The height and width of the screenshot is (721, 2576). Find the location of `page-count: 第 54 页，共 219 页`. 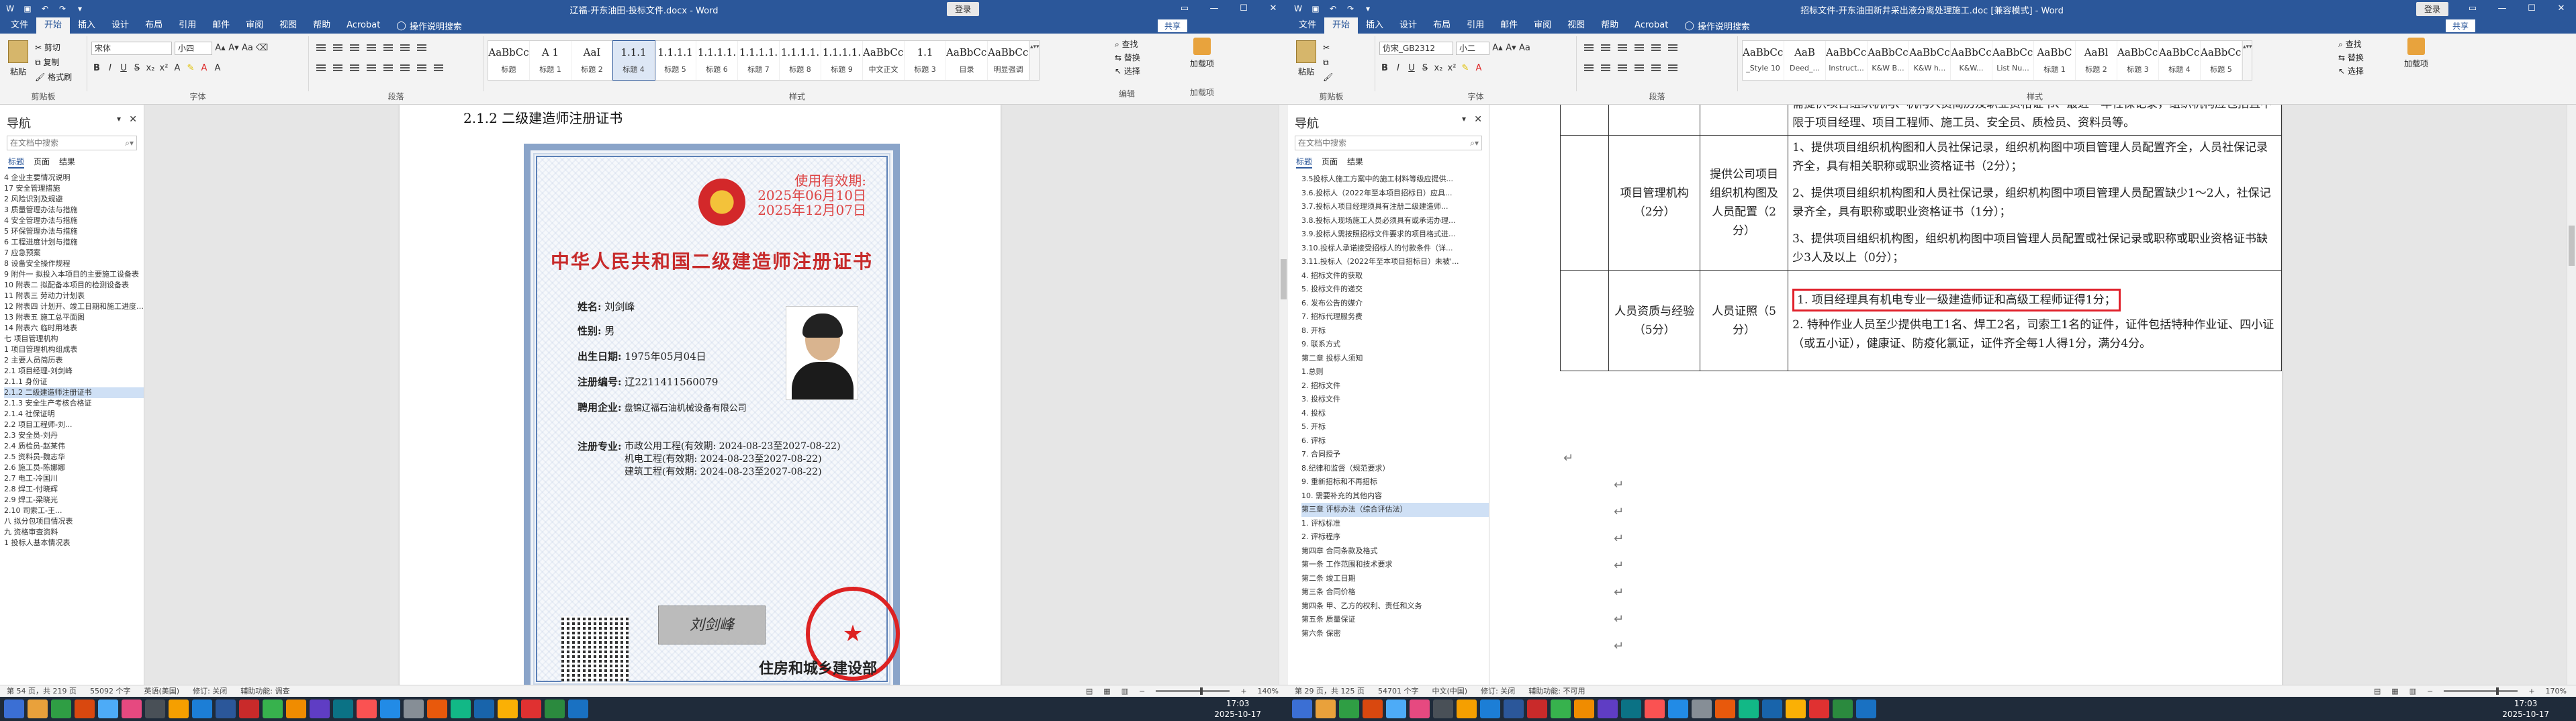

page-count: 第 54 页，共 219 页 is located at coordinates (42, 691).